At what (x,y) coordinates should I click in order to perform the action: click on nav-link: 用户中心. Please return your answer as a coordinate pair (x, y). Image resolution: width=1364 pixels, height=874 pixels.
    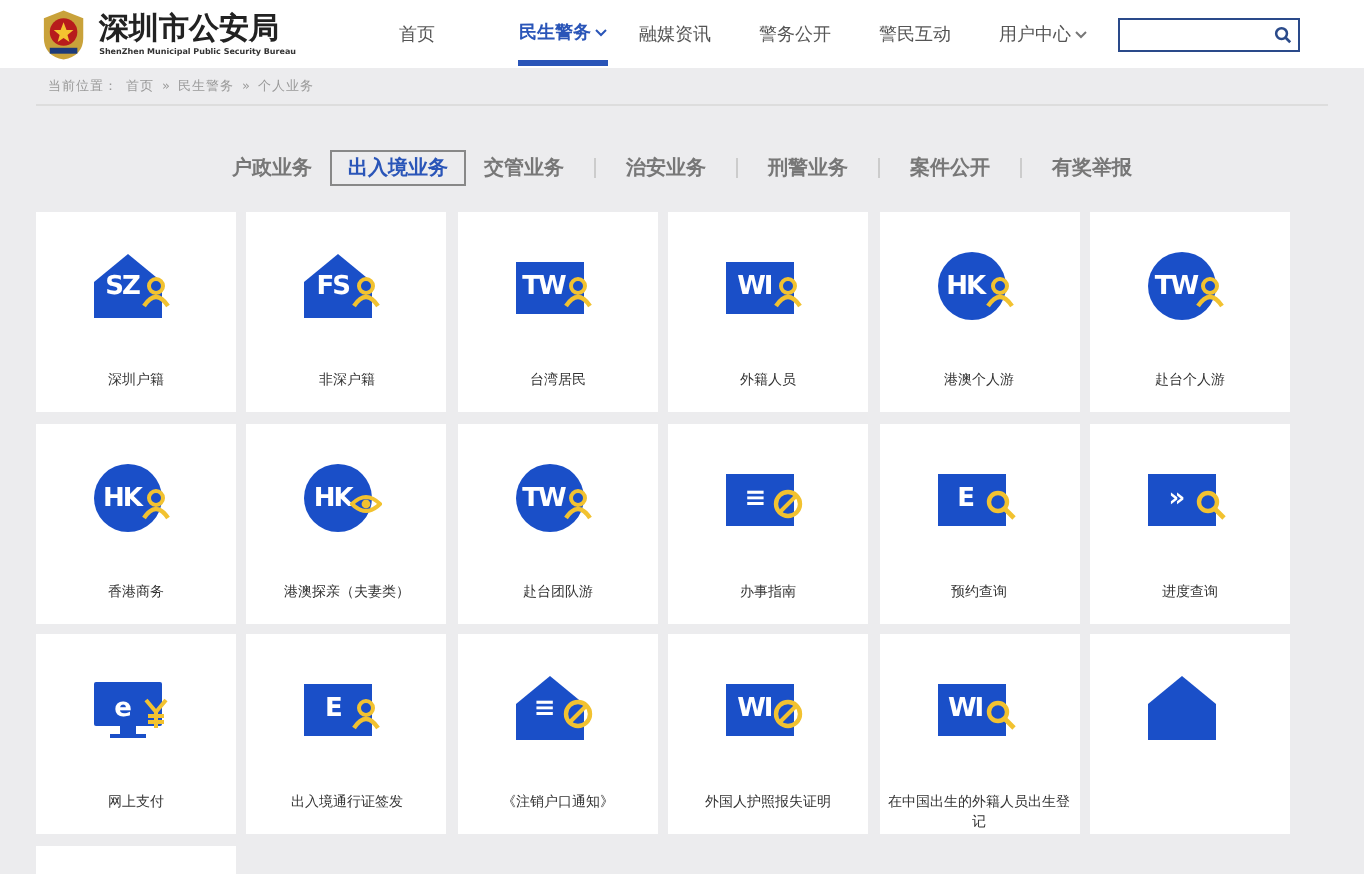
    Looking at the image, I should click on (1058, 34).